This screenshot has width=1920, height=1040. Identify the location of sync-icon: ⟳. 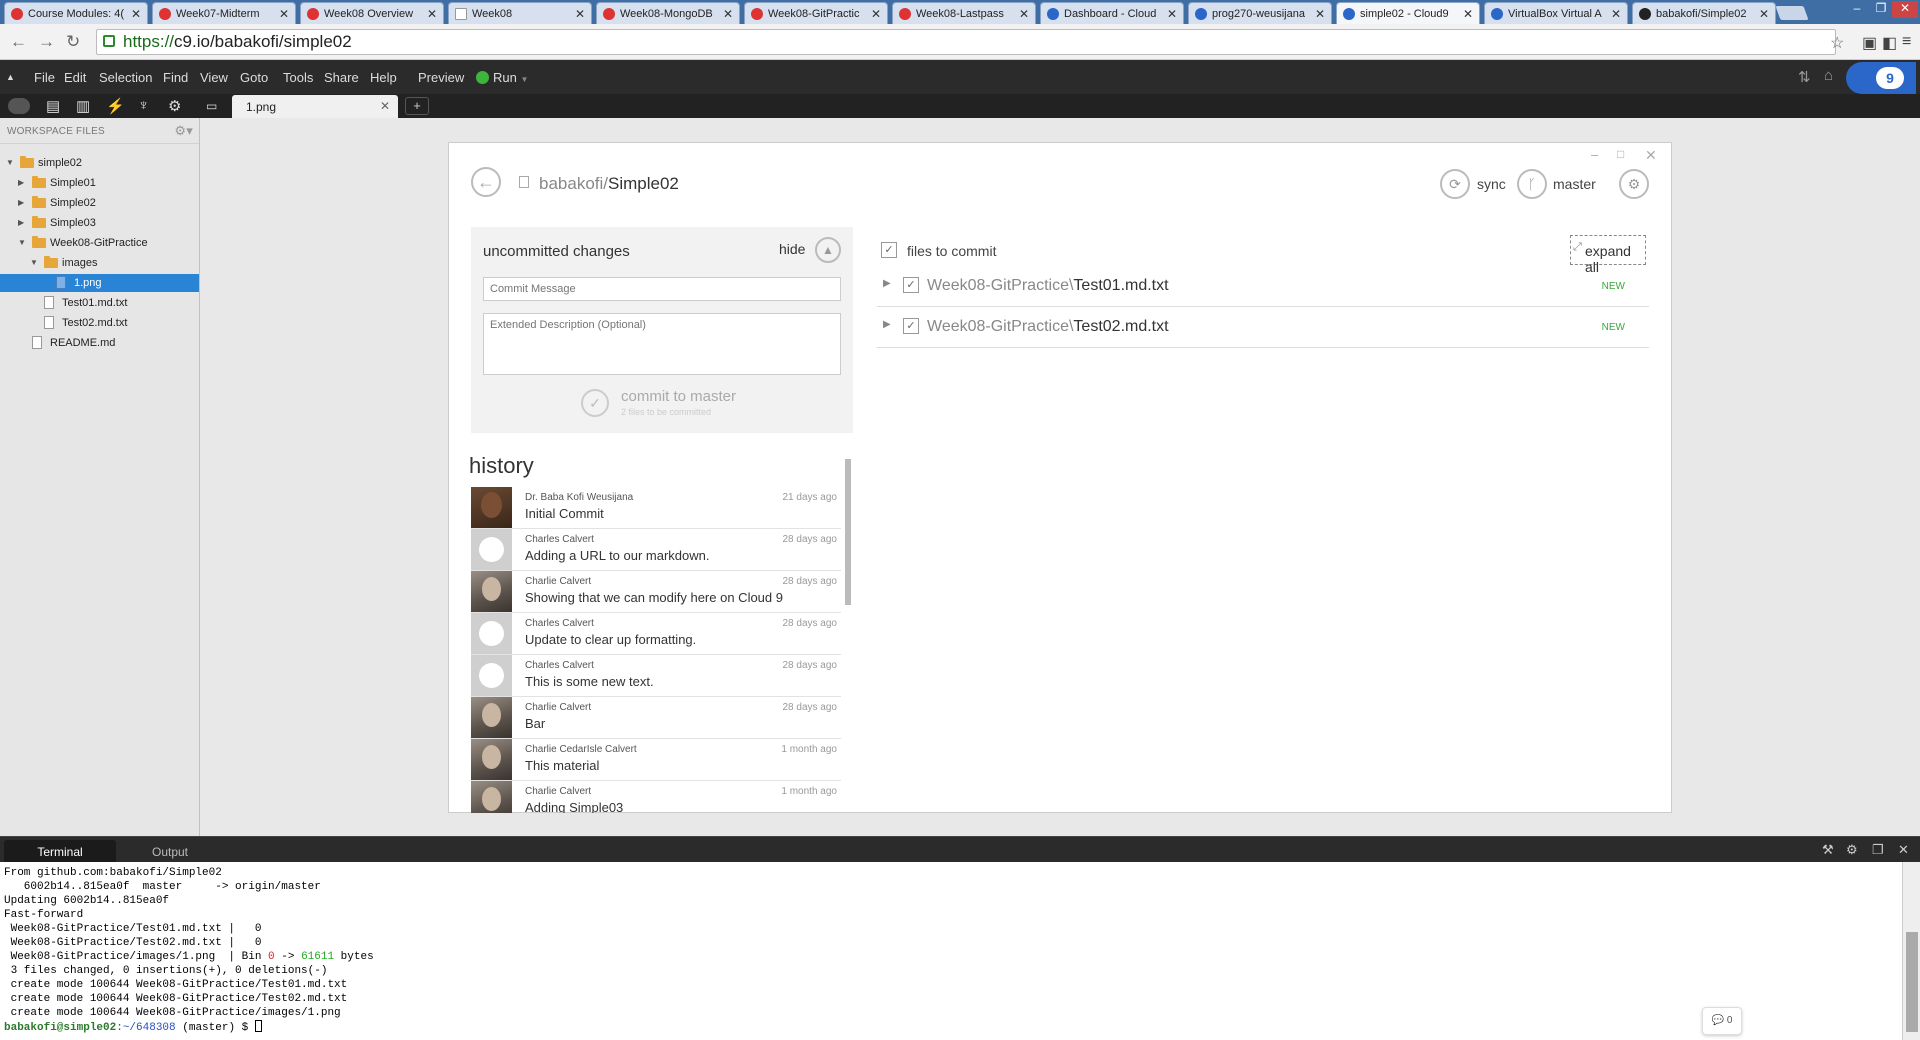
(1455, 184).